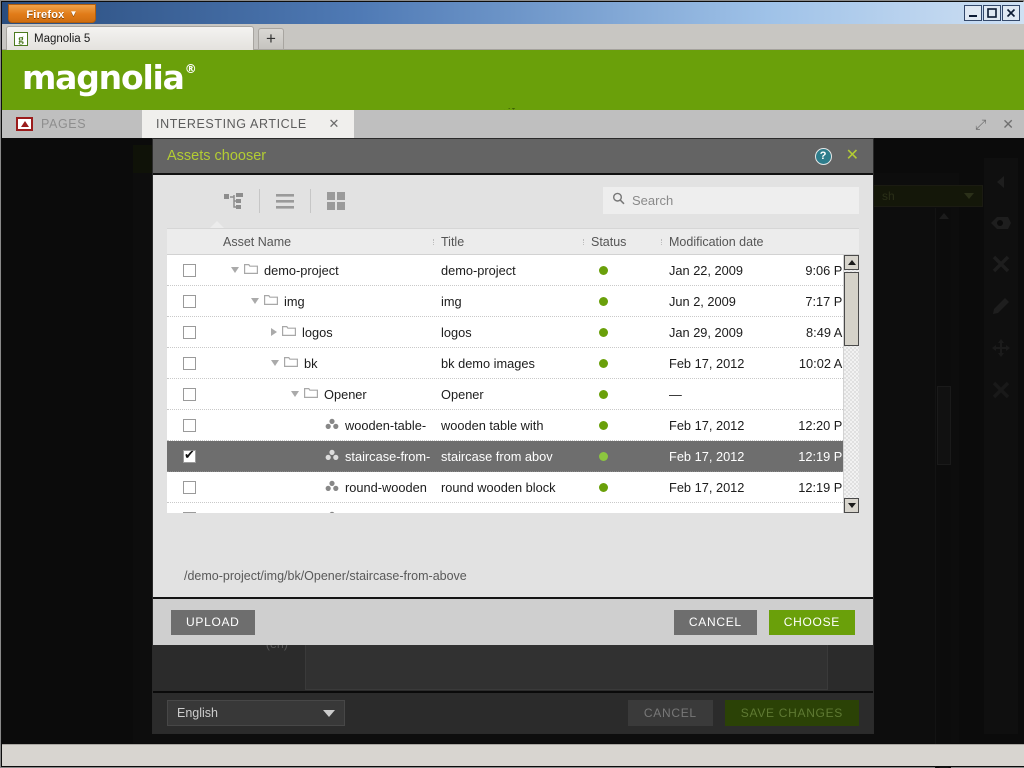 This screenshot has width=1024, height=768. I want to click on browser-tab: g Magnolia 5, so click(130, 38).